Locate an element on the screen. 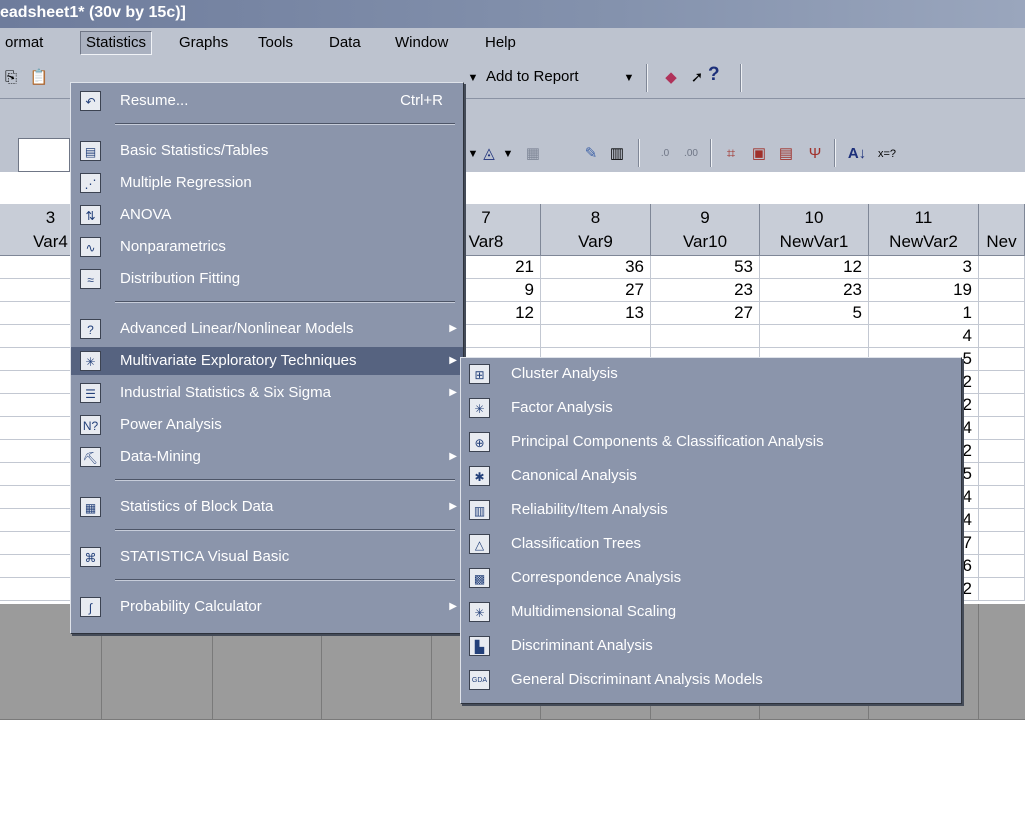  menu-item-classification-trees: △ Classification Trees is located at coordinates (711, 544).